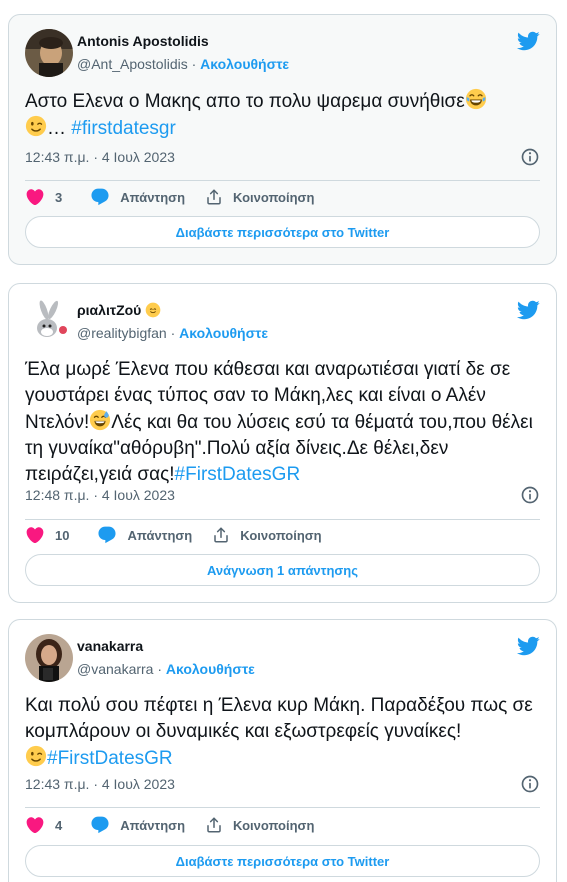  I want to click on like-count: 4, so click(59, 825).